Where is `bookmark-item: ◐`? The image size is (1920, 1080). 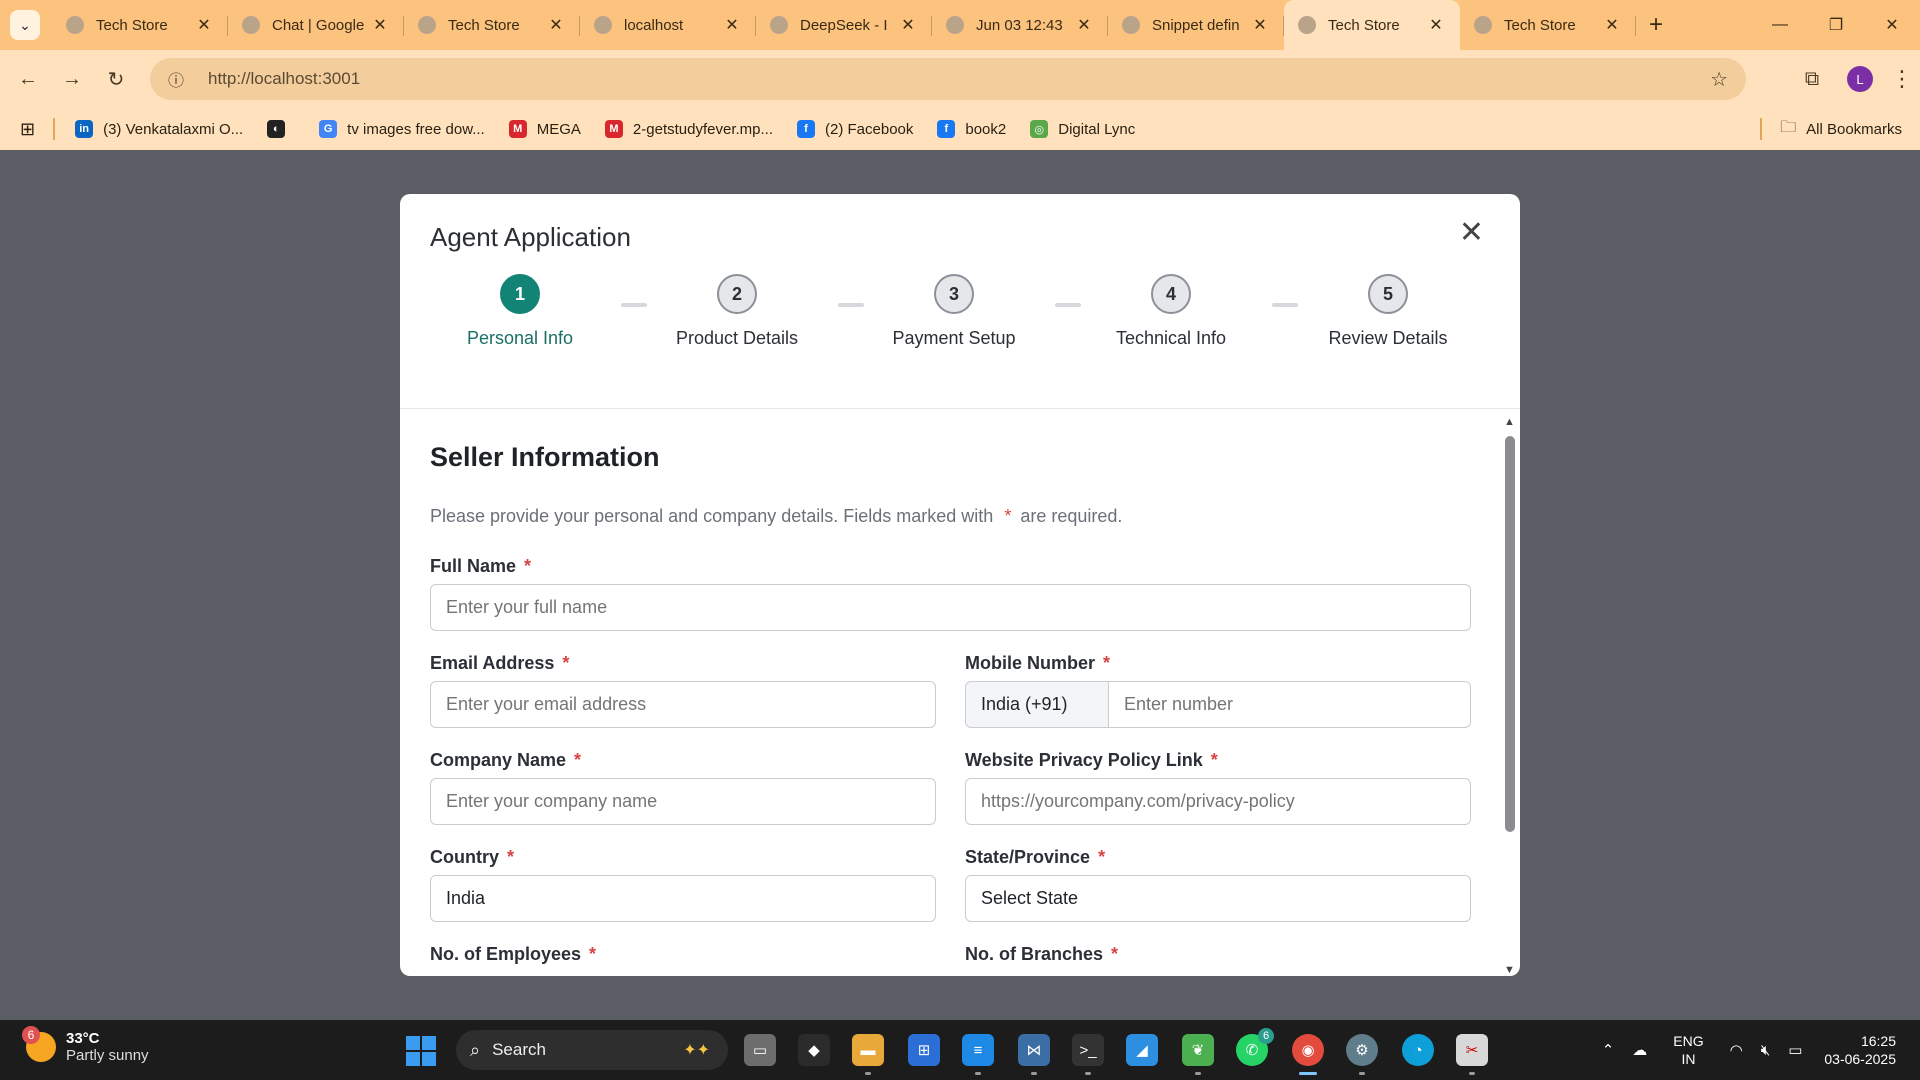
bookmark-item: ◐ is located at coordinates (281, 129).